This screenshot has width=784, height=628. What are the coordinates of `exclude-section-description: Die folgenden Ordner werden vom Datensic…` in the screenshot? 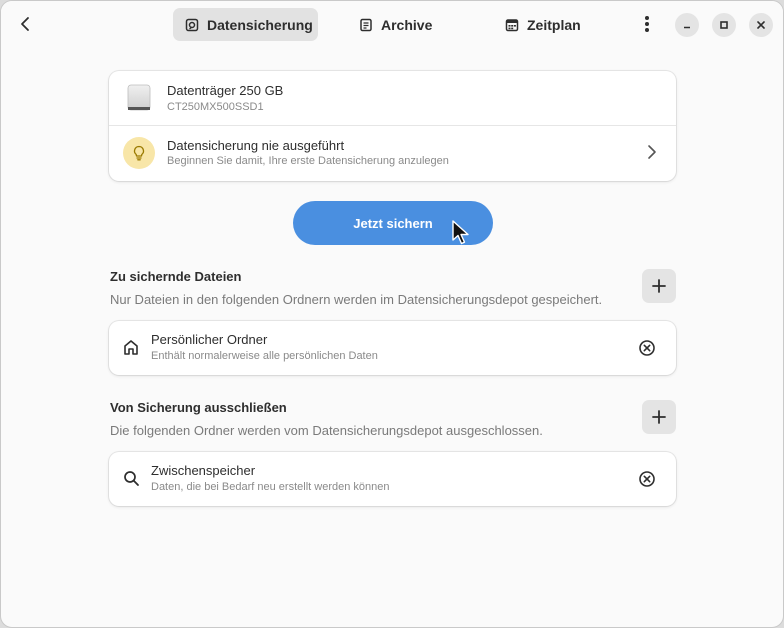 It's located at (326, 430).